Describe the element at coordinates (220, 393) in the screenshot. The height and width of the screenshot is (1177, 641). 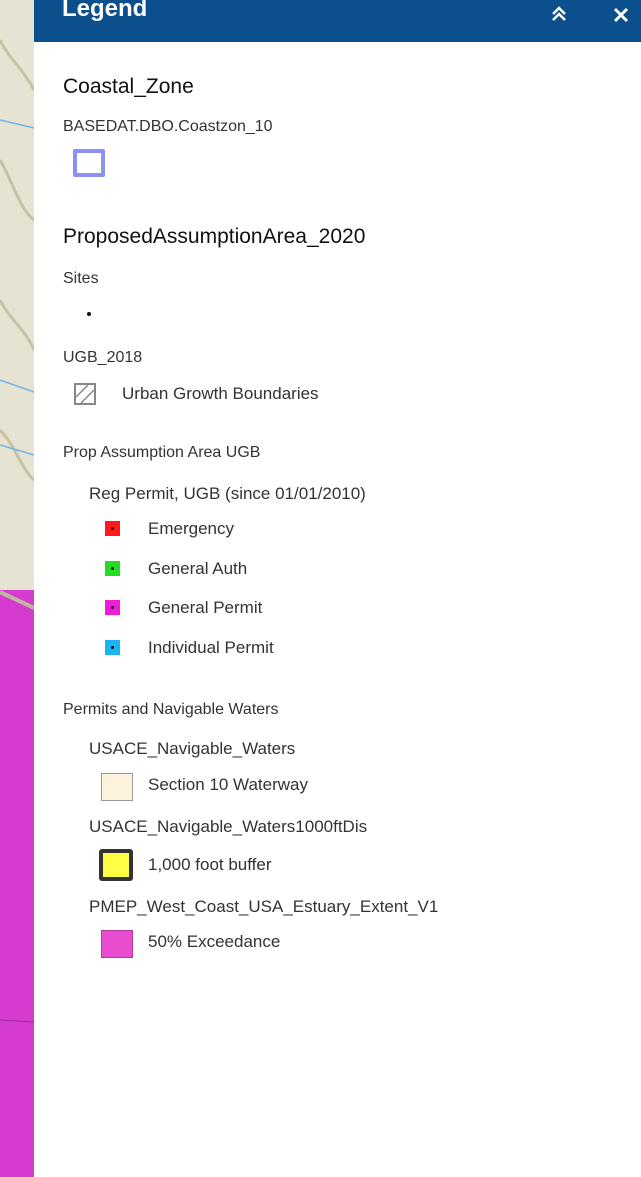
I see `ugb-item-label: Urban Growth Boundaries` at that location.